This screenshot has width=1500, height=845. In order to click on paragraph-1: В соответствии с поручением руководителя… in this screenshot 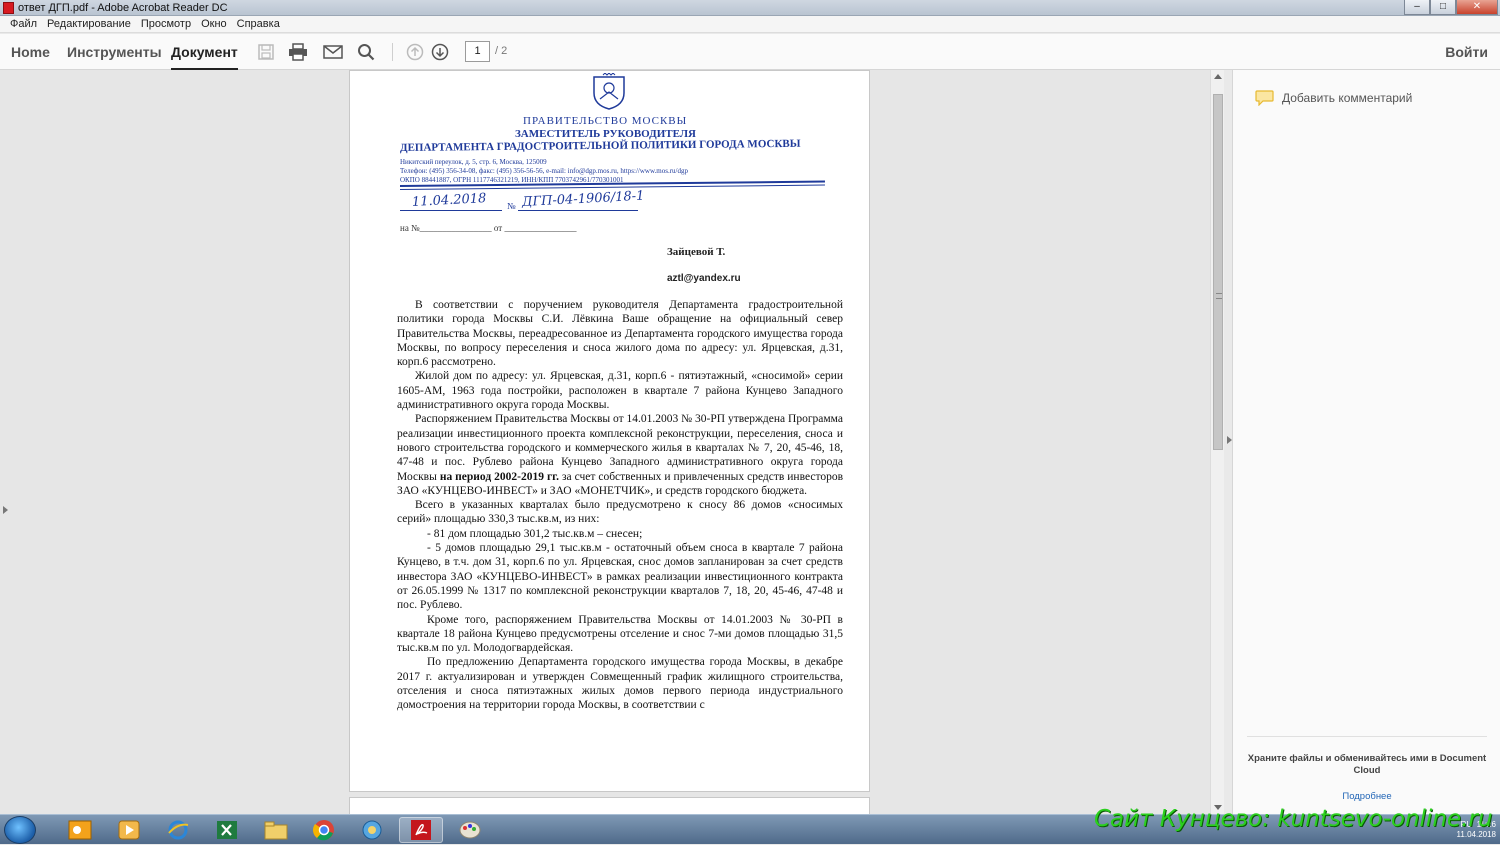, I will do `click(620, 334)`.